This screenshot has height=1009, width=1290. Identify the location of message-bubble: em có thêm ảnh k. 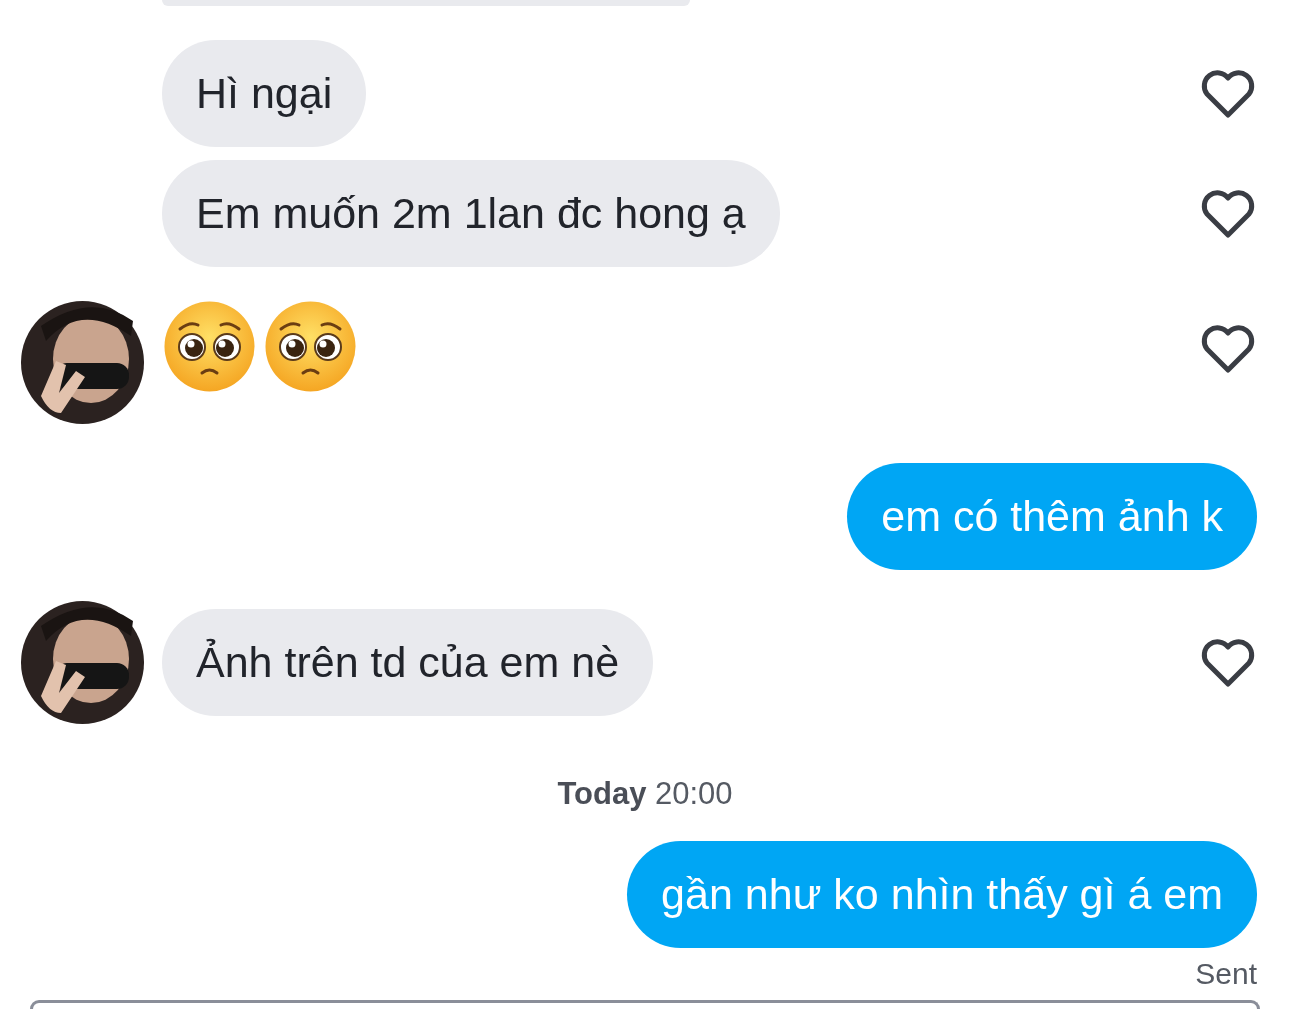
(1052, 516).